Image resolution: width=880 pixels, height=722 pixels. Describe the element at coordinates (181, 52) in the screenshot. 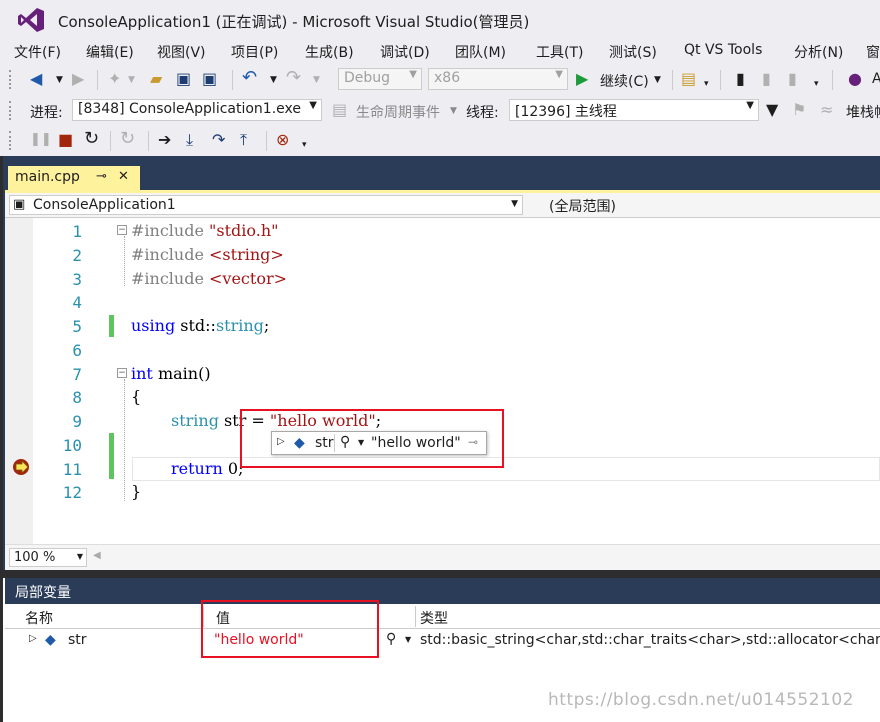

I see `menu-view: 视图(V)` at that location.